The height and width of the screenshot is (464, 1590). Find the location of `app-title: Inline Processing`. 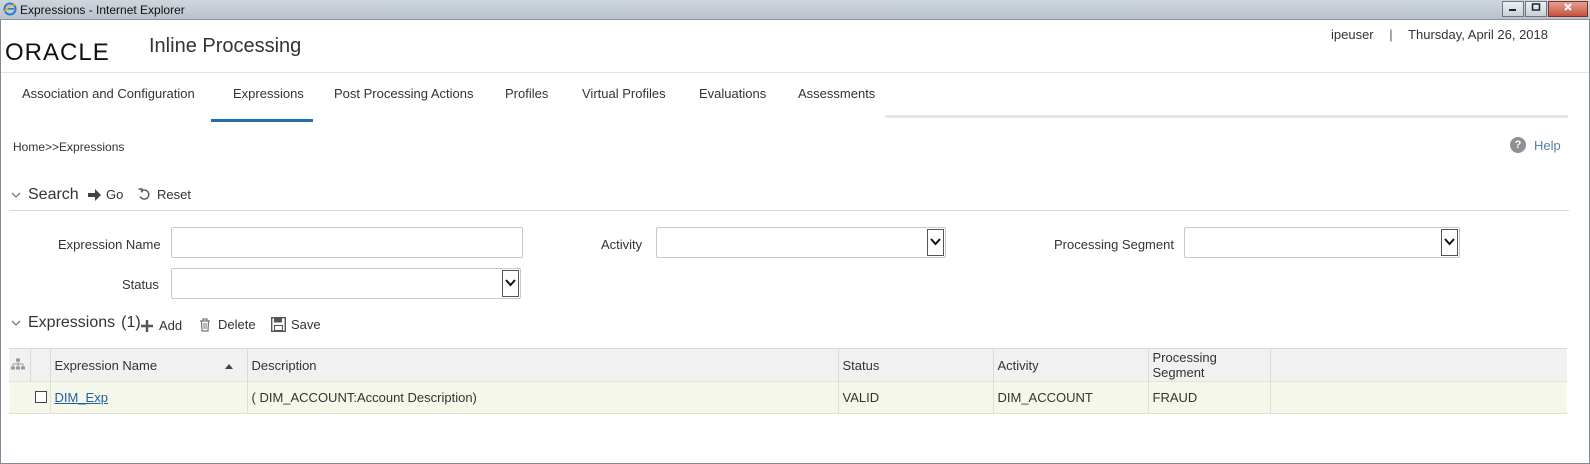

app-title: Inline Processing is located at coordinates (225, 46).